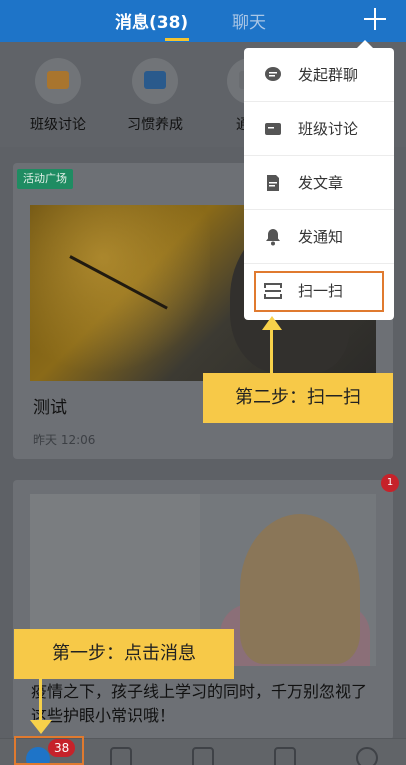  Describe the element at coordinates (64, 440) in the screenshot. I see `card-time: 昨天 12:06` at that location.